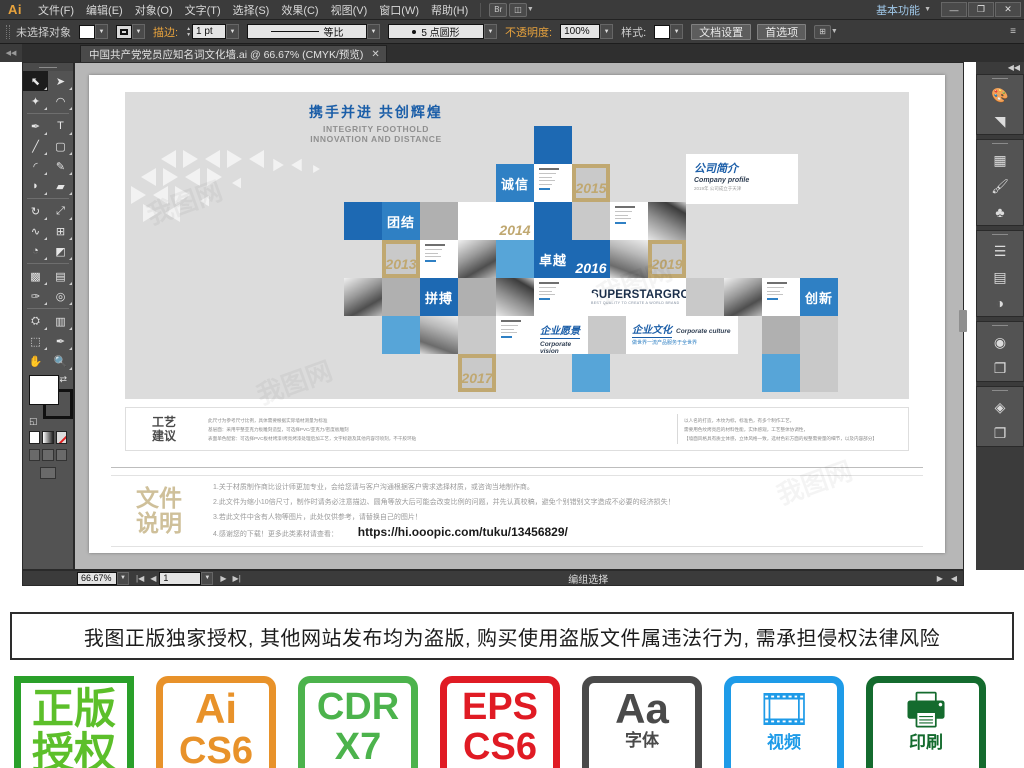 The image size is (1024, 768). Describe the element at coordinates (1000, 277) in the screenshot. I see `gradient-panel-icon: ▤` at that location.